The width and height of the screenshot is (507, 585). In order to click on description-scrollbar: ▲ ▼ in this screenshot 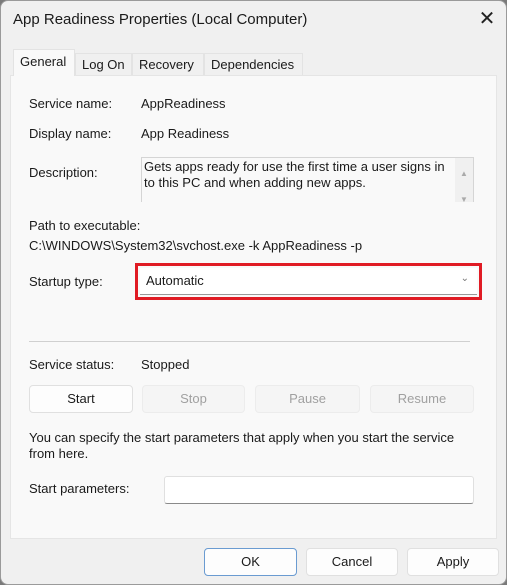, I will do `click(464, 181)`.